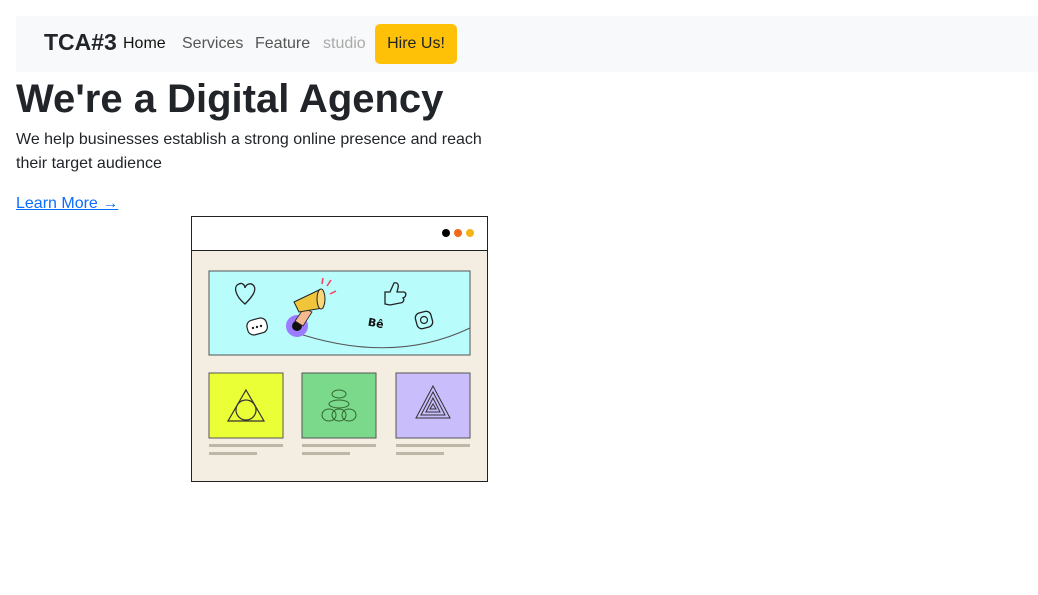  What do you see at coordinates (212, 44) in the screenshot?
I see `nav-link-services: Services` at bounding box center [212, 44].